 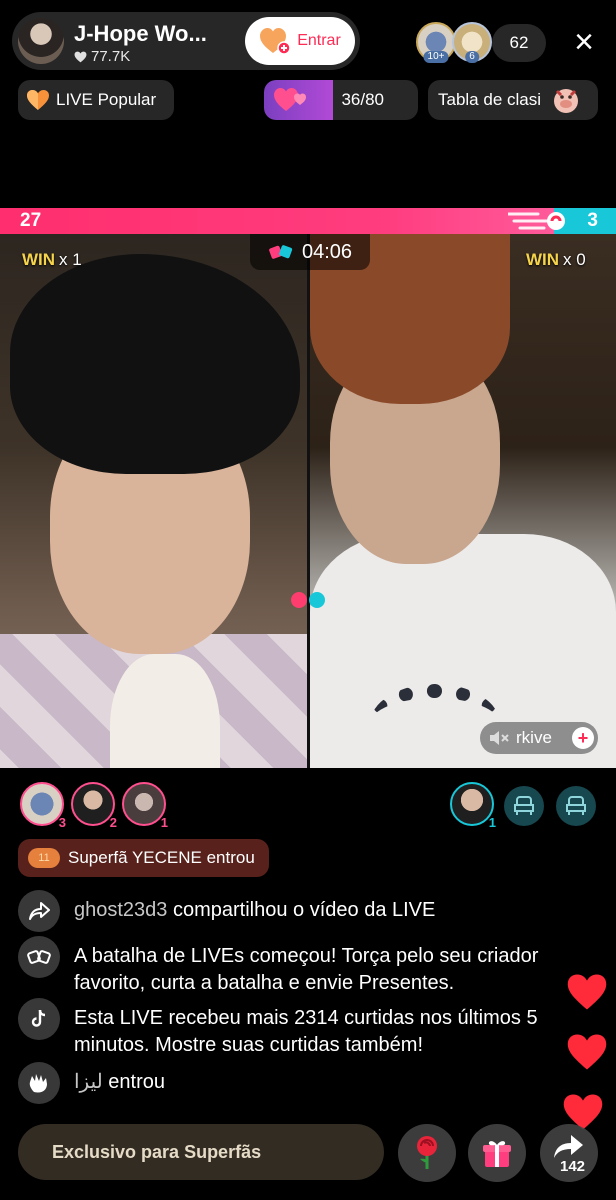 I want to click on live-popular-label: LIVE Popular, so click(x=106, y=99).